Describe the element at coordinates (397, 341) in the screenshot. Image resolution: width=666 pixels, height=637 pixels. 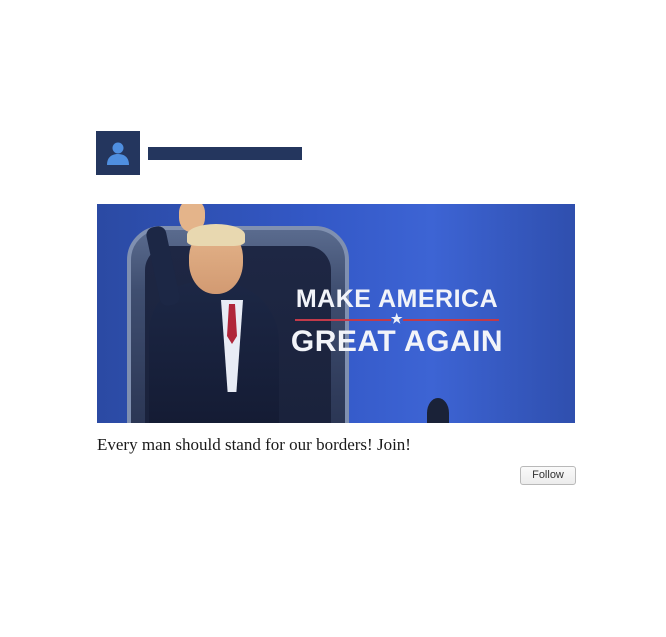
I see `slogan-line-2: GREAT AGAIN` at that location.